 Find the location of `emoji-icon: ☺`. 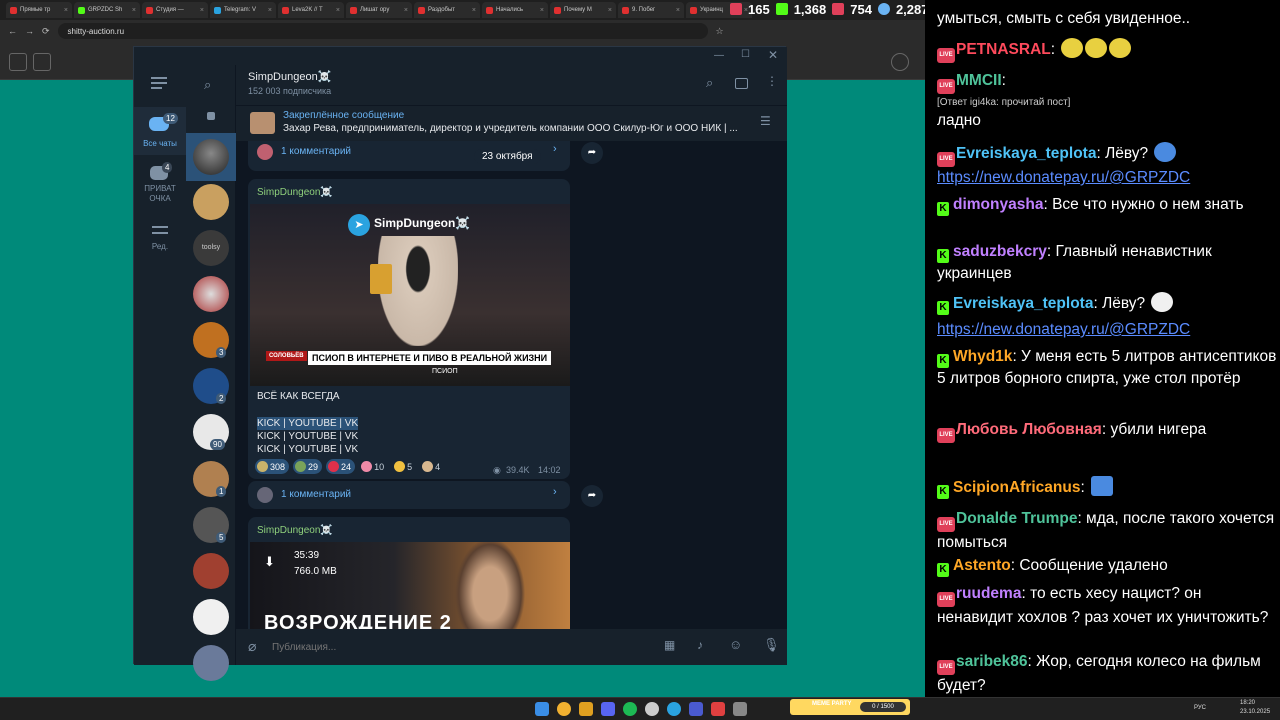

emoji-icon: ☺ is located at coordinates (735, 644).